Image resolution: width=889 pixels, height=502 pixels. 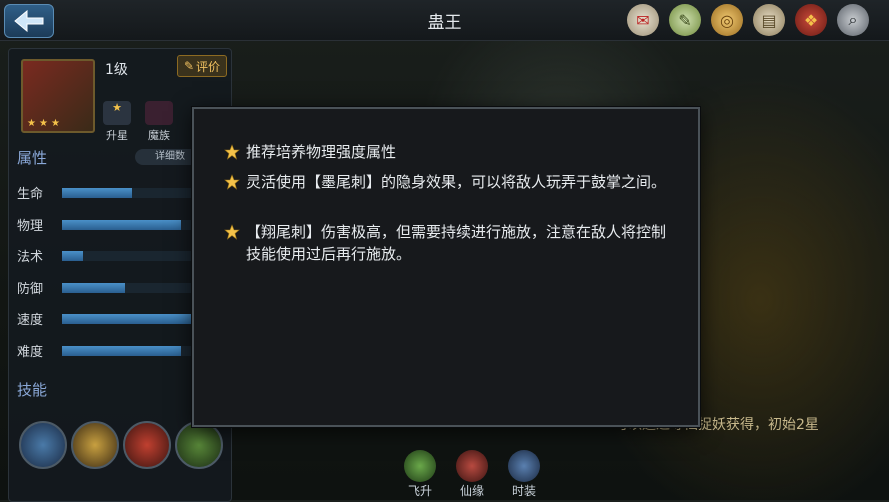 I want to click on tip-text: 【翔尾刺】伤害极高，但需要持续进行施放，注意在敌人将控制技能使用过后再行施放。, so click(x=456, y=243).